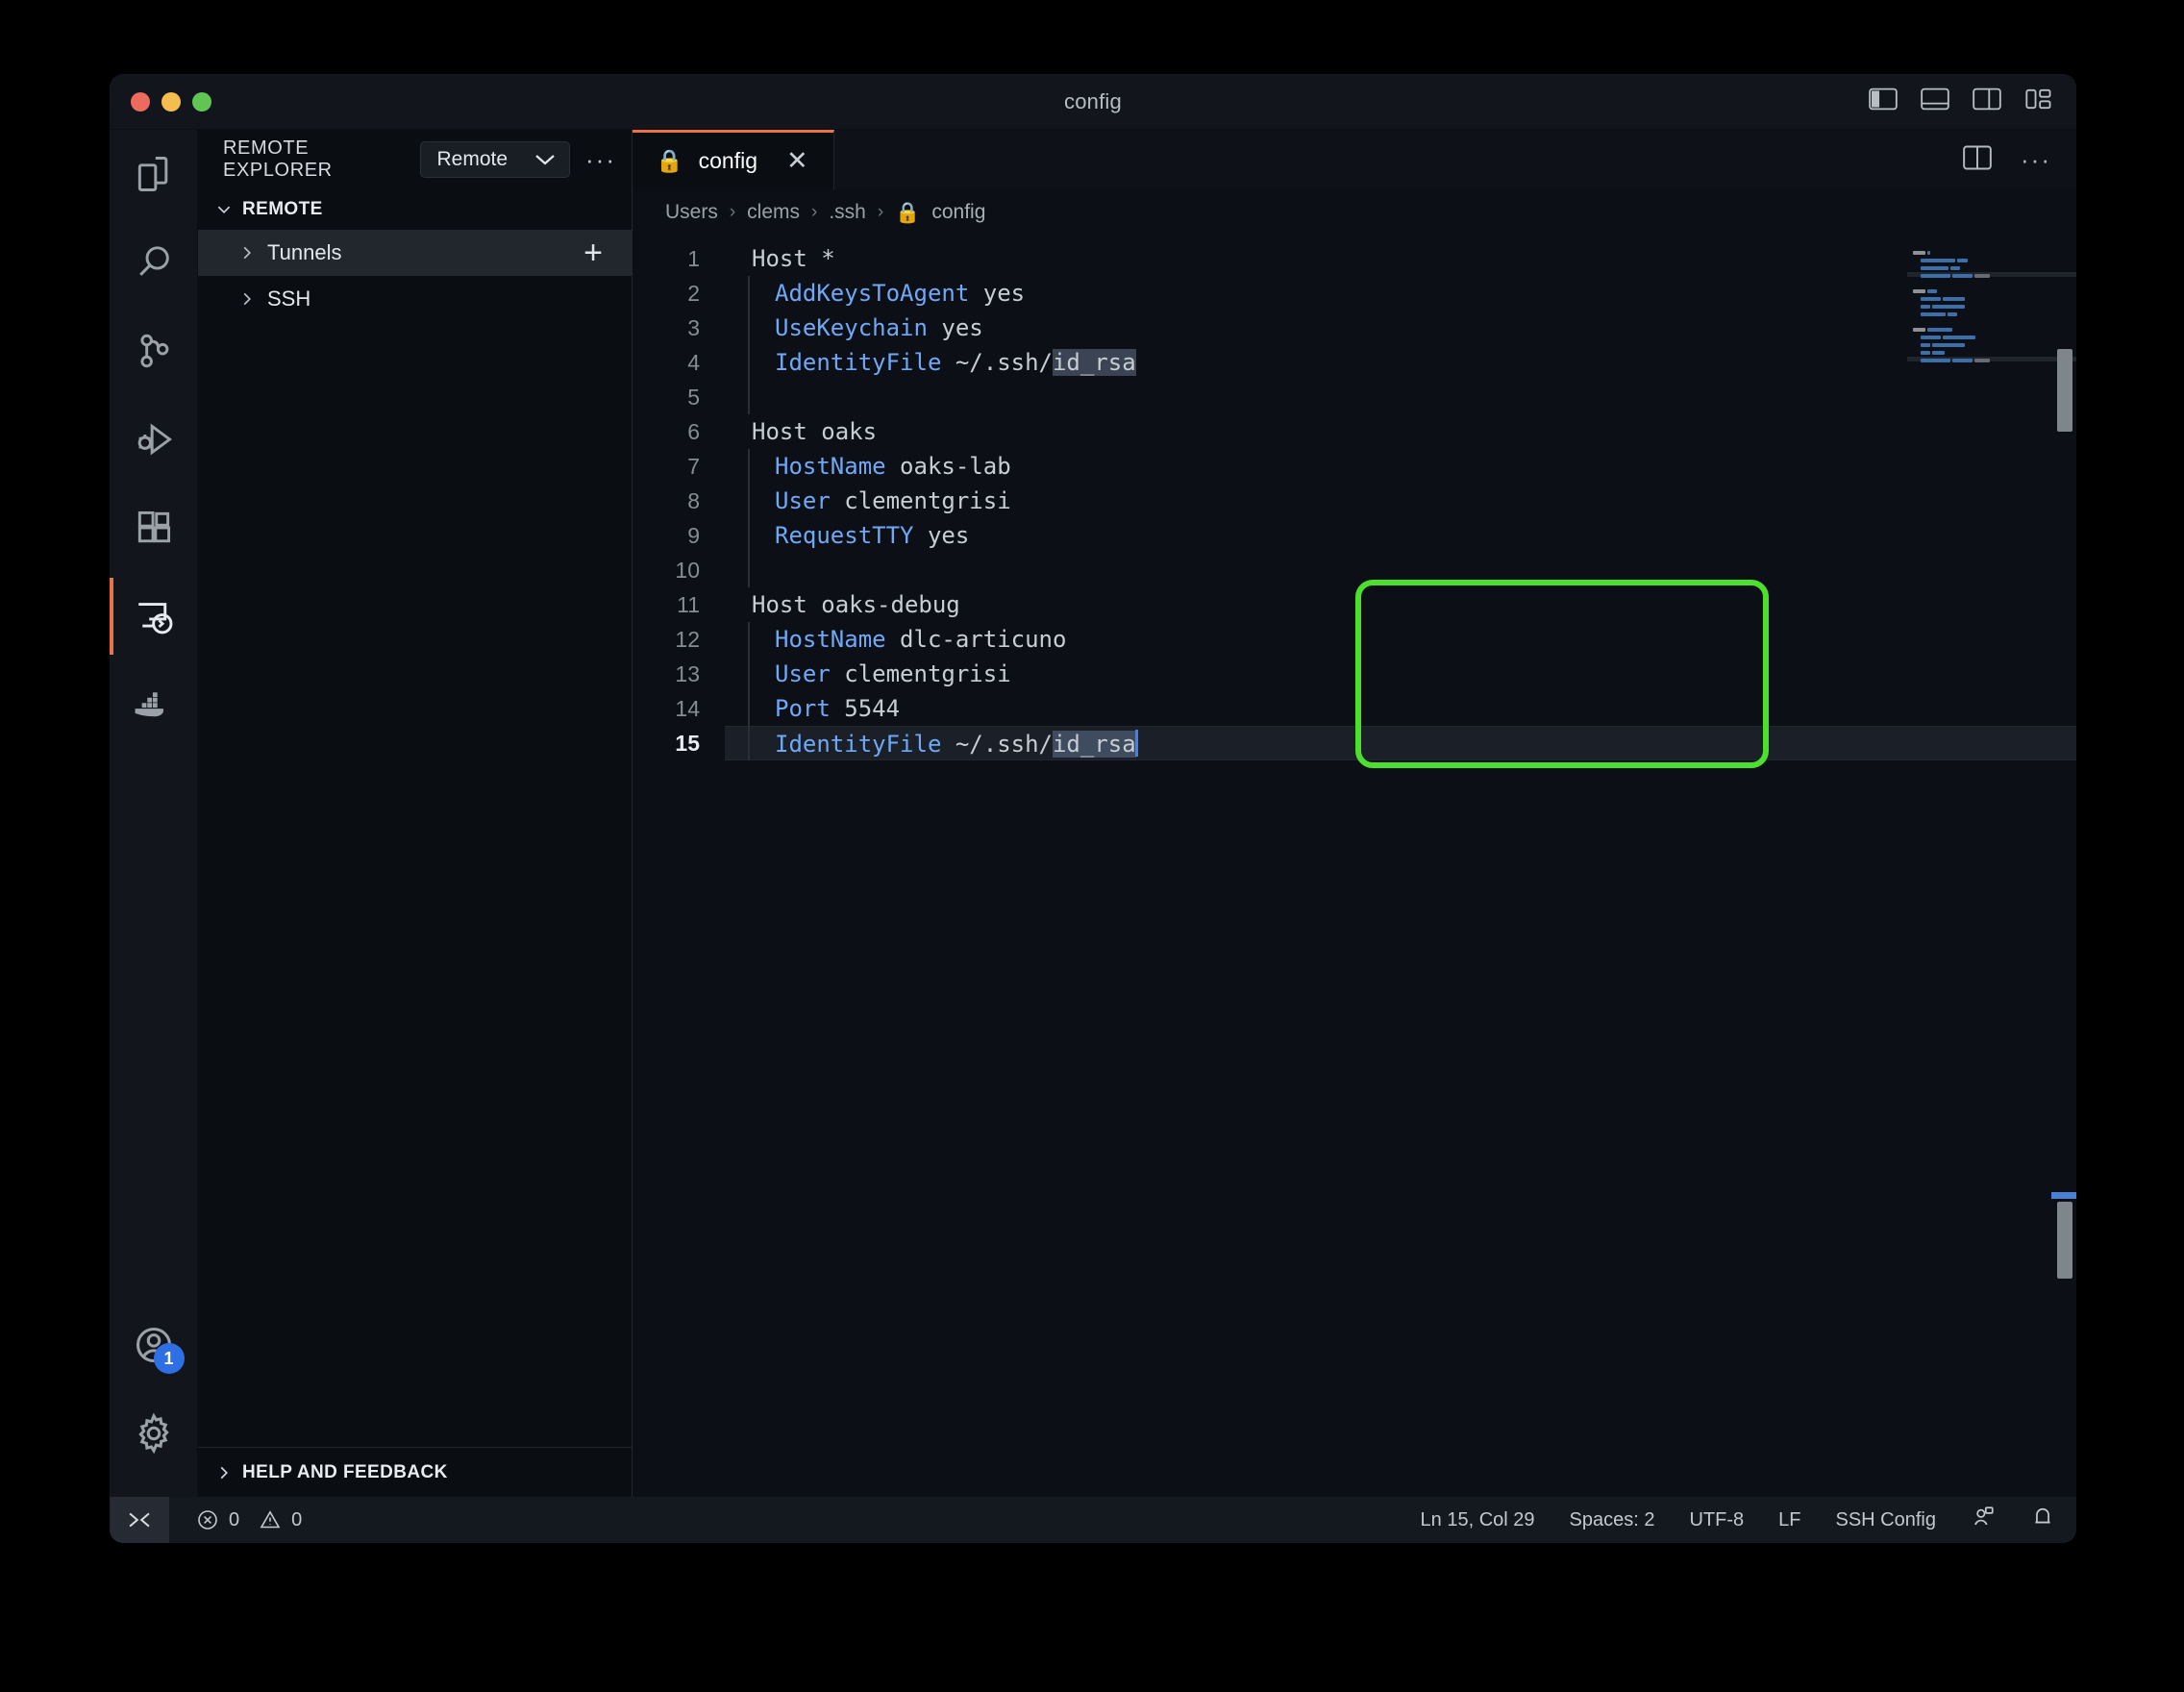 The image size is (2184, 1692). What do you see at coordinates (694, 466) in the screenshot?
I see `line-number: 7` at bounding box center [694, 466].